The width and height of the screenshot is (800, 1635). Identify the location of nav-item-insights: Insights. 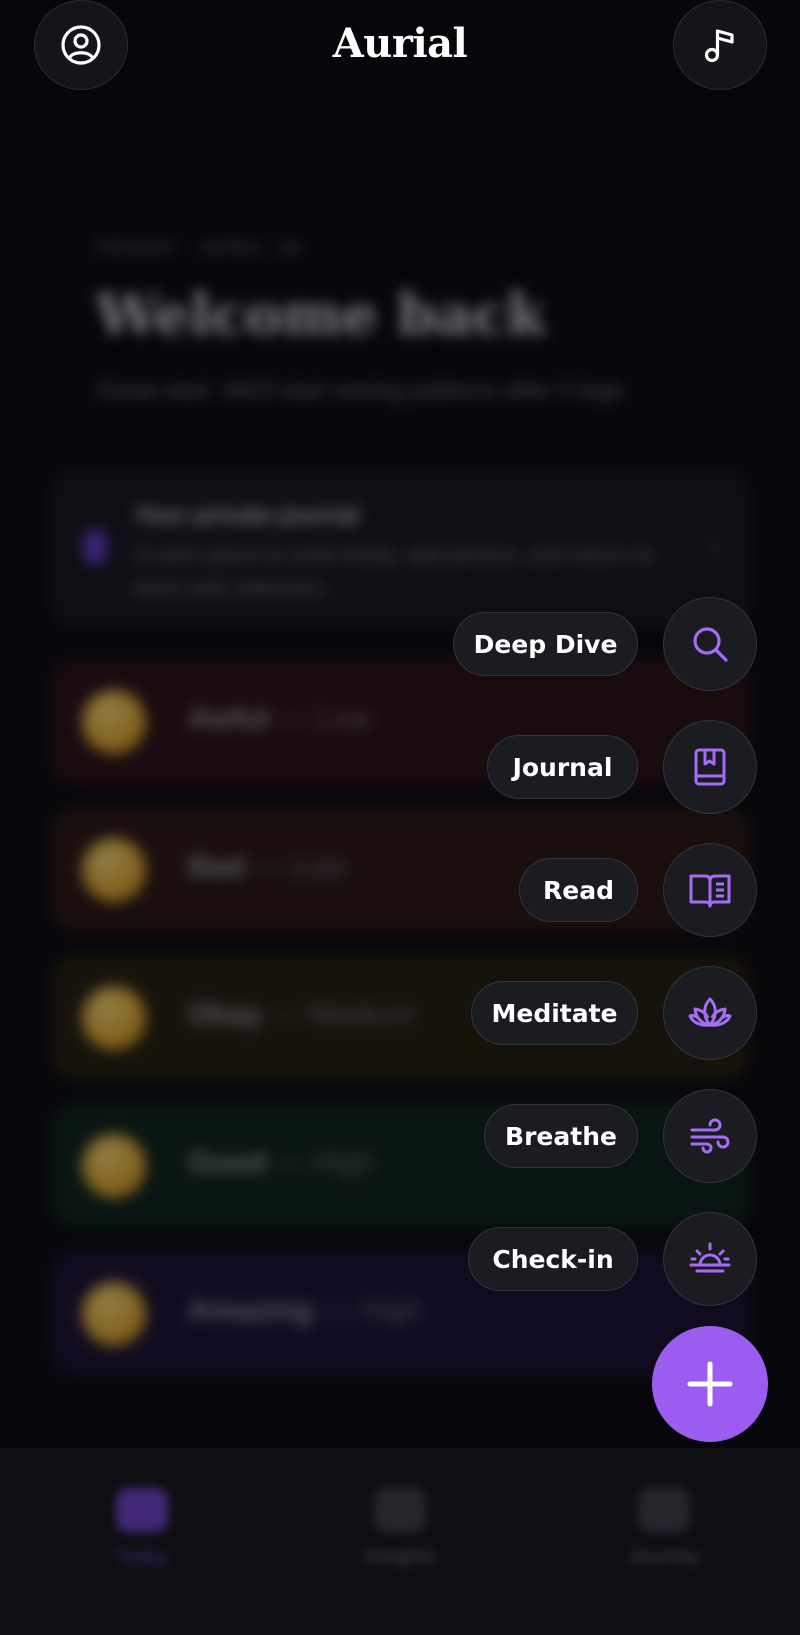
(400, 1528).